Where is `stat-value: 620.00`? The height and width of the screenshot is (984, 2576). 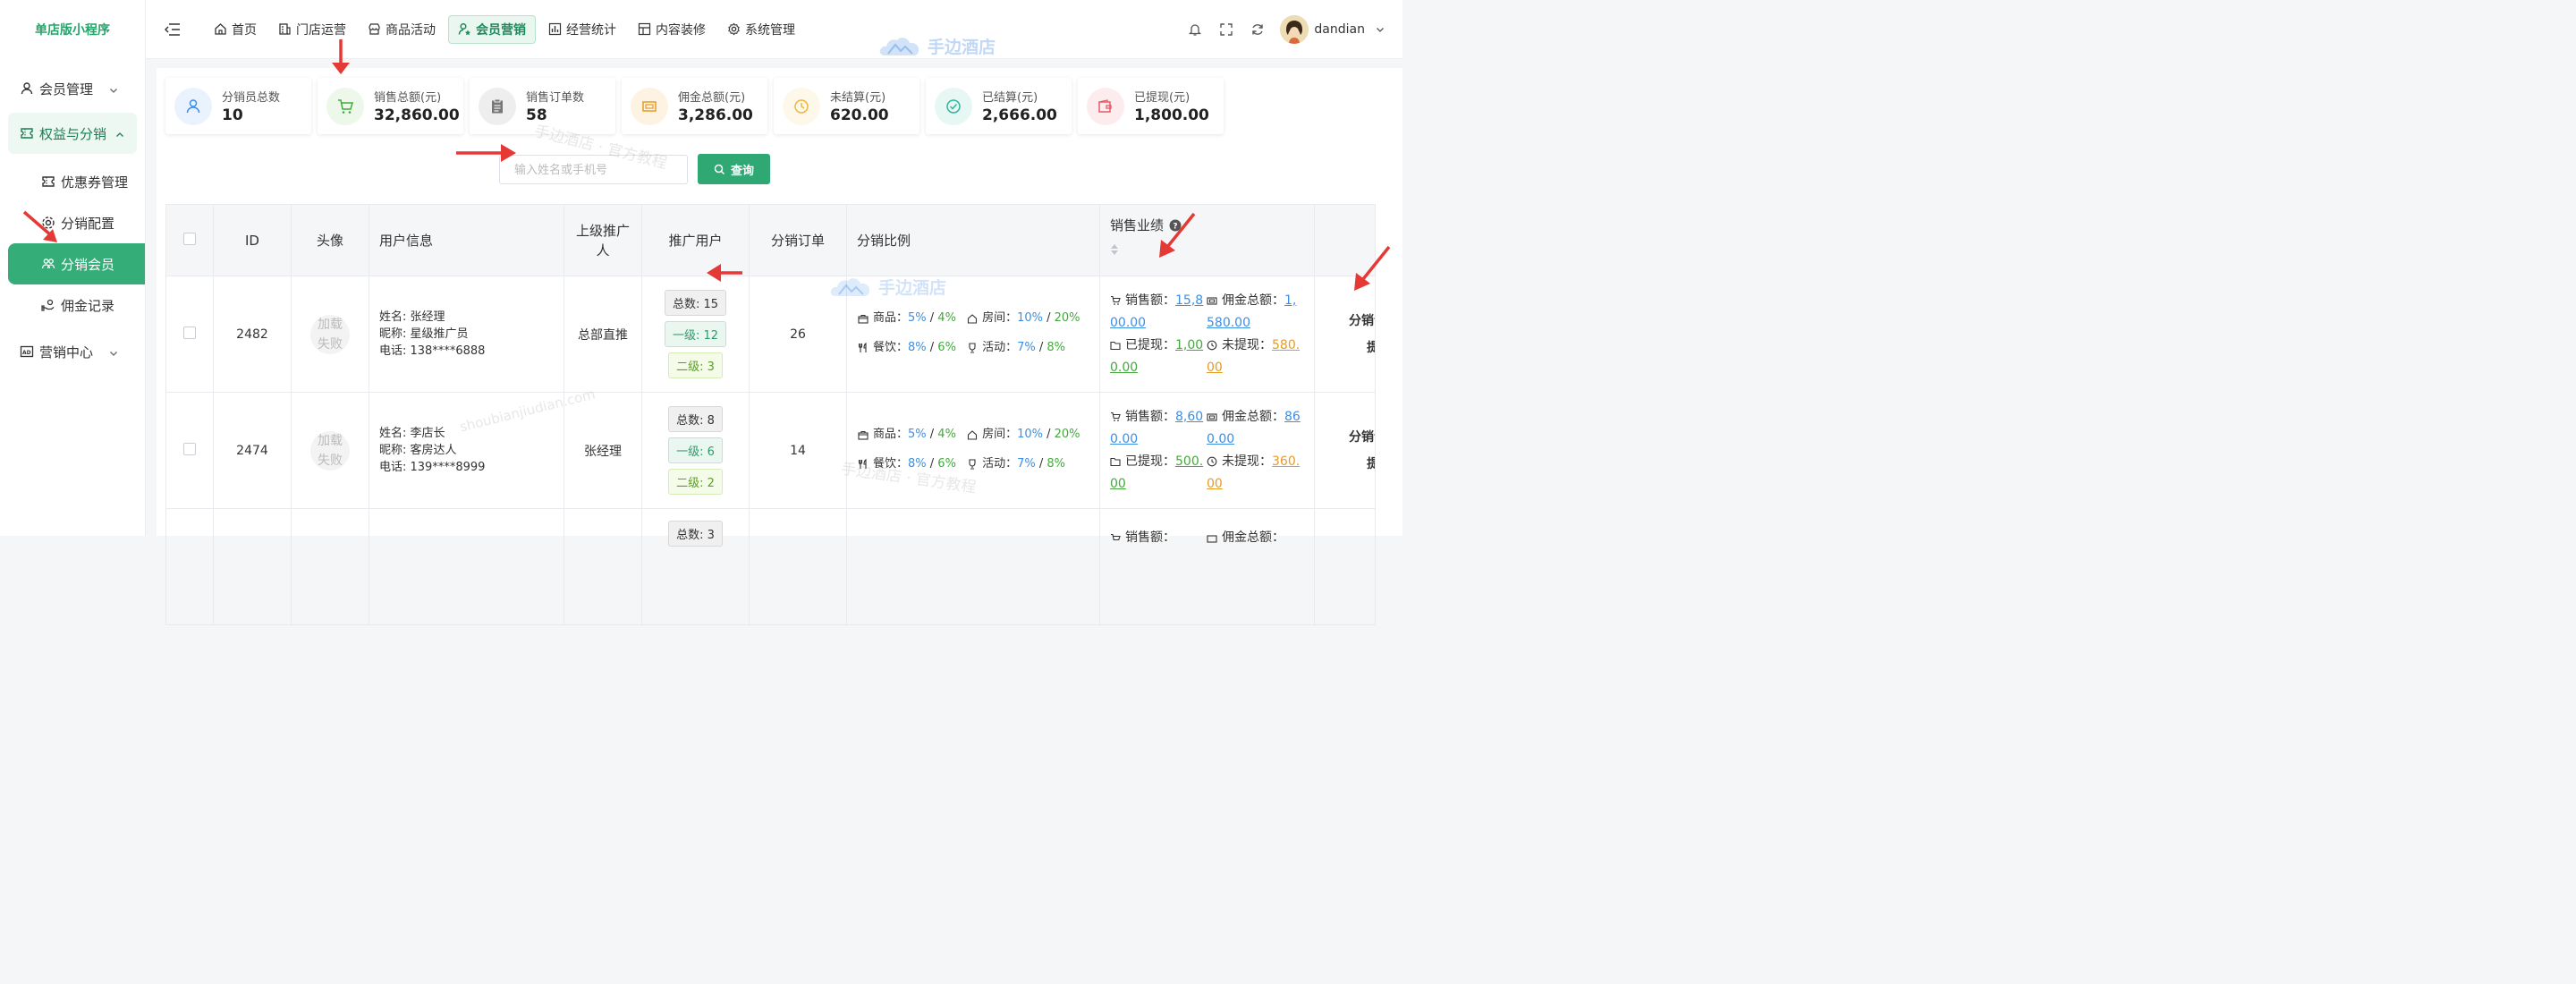
stat-value: 620.00 is located at coordinates (859, 115).